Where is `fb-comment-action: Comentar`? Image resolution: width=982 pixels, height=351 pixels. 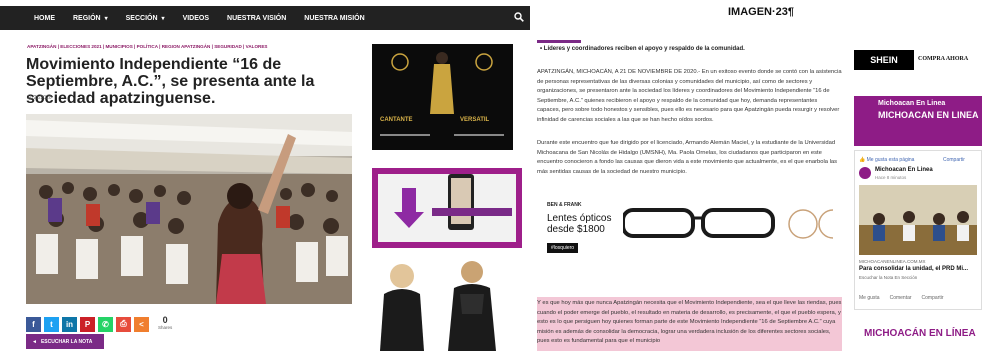 fb-comment-action: Comentar is located at coordinates (901, 298).